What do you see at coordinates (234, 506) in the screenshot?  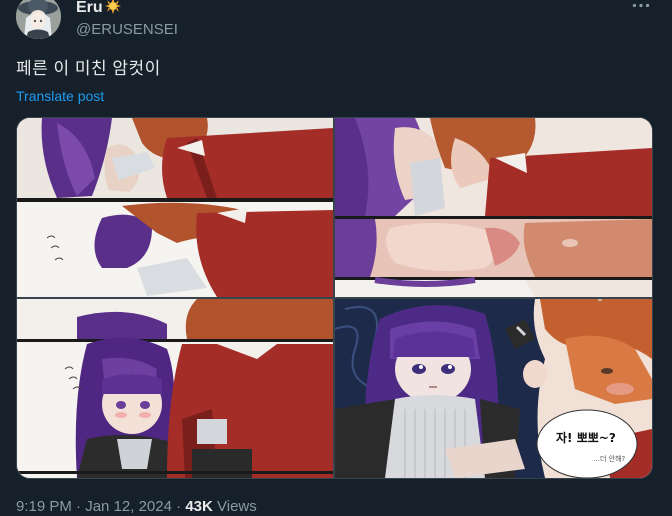 I see `views-label: Views` at bounding box center [234, 506].